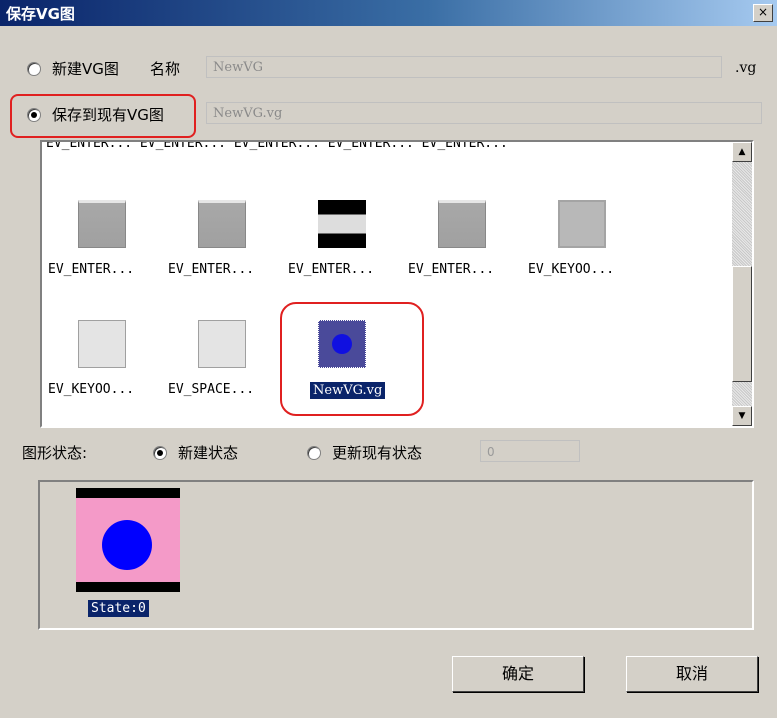  I want to click on vertical-scrollbar: ▲ ▼, so click(742, 284).